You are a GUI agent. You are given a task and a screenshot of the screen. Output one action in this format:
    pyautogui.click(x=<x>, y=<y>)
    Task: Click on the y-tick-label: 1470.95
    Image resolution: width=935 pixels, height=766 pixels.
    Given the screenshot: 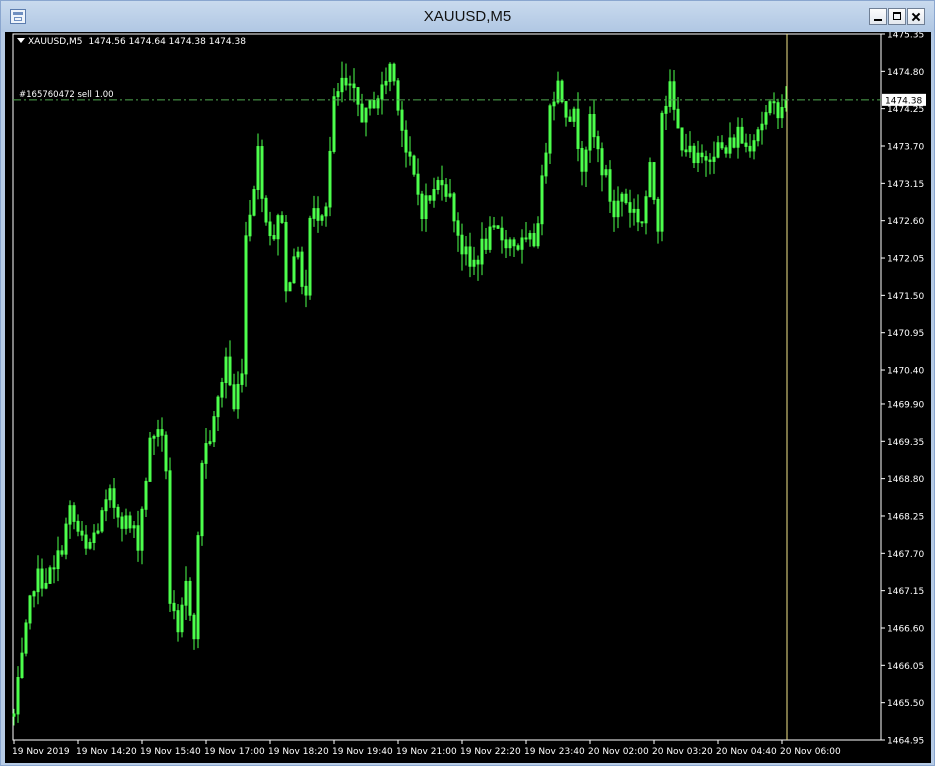 What is the action you would take?
    pyautogui.click(x=905, y=334)
    